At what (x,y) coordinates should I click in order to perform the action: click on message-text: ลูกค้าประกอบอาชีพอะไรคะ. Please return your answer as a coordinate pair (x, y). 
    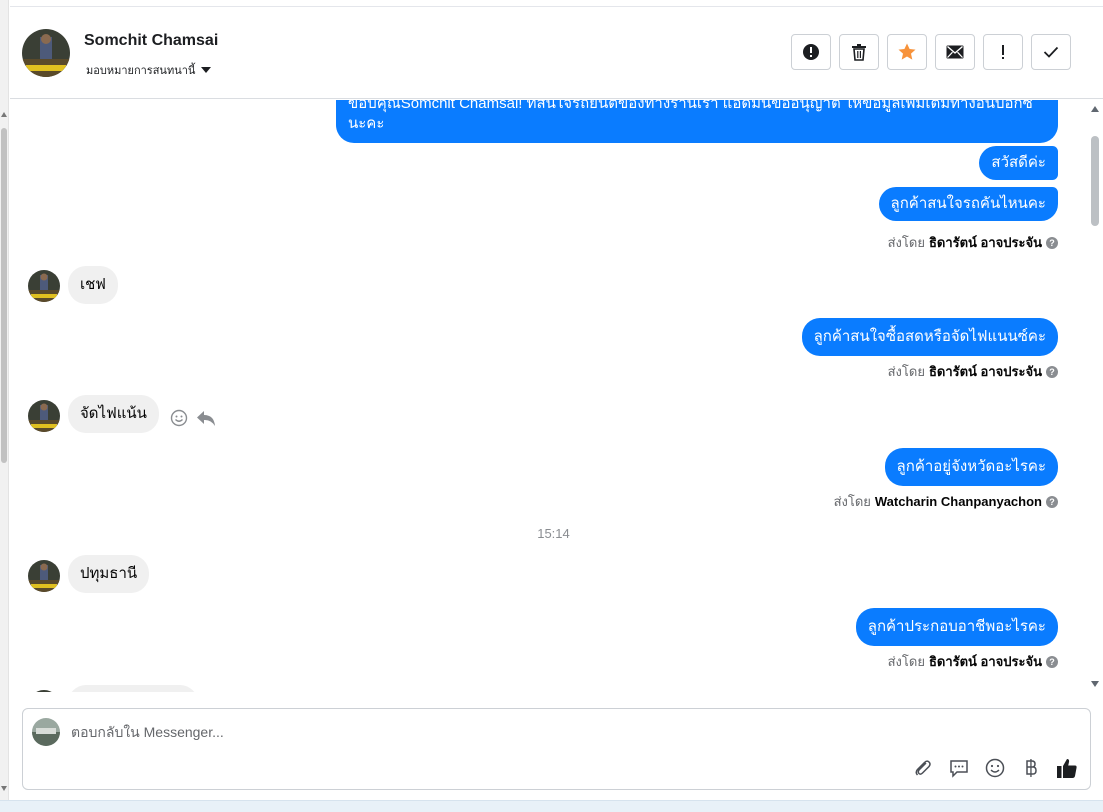
    Looking at the image, I should click on (956, 626).